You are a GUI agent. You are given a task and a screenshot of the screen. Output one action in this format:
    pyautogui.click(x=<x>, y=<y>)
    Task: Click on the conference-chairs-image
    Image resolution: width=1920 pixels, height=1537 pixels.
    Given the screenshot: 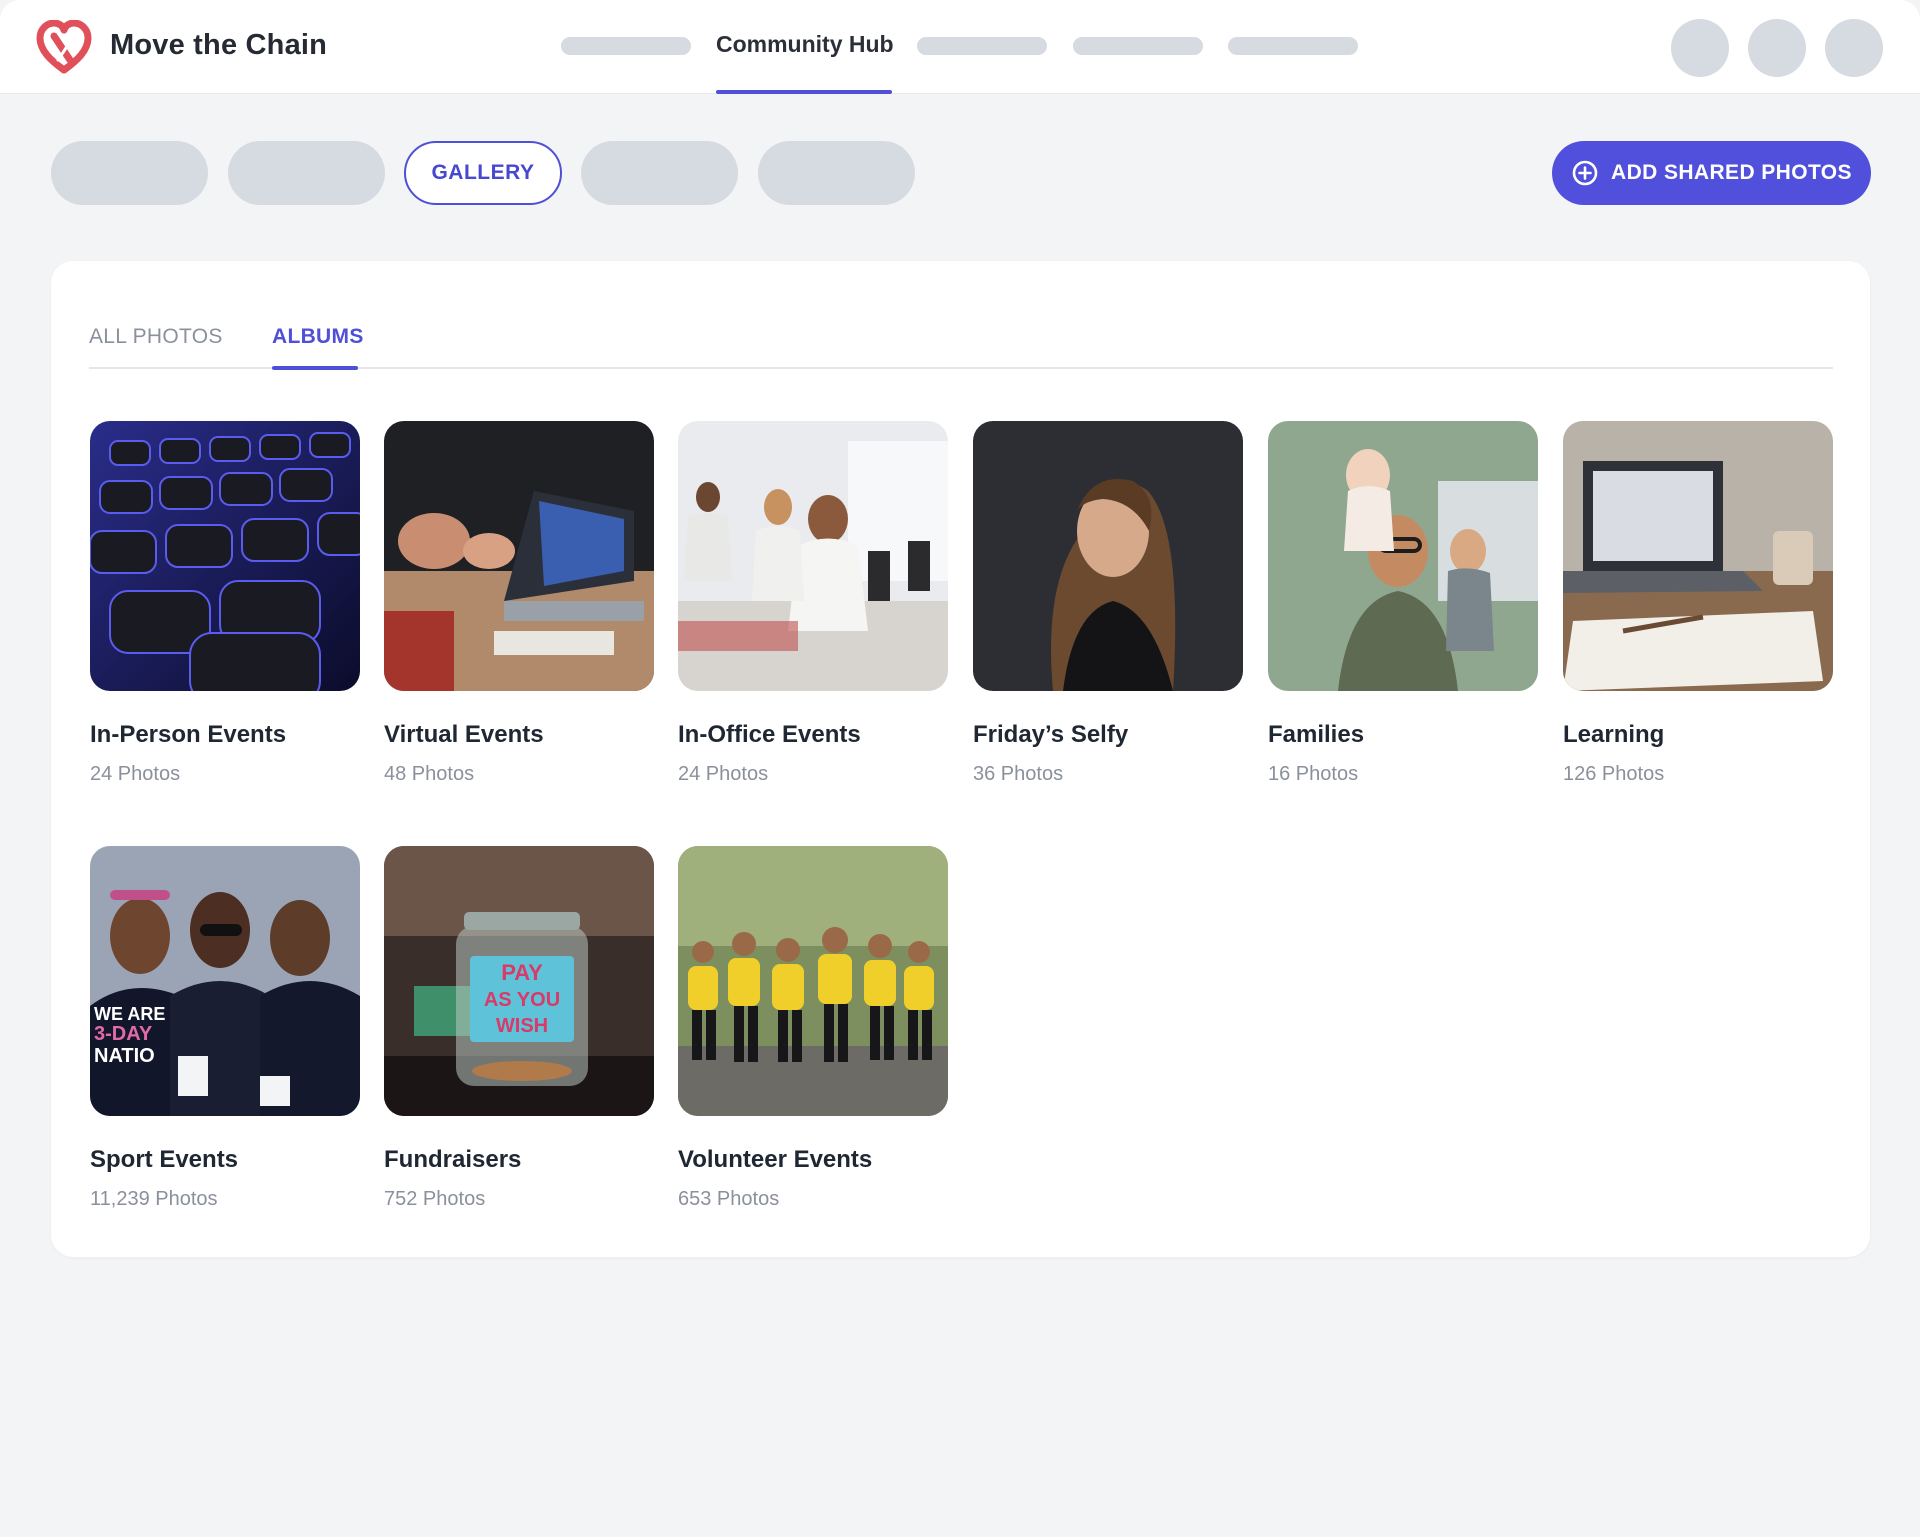 What is the action you would take?
    pyautogui.click(x=225, y=556)
    